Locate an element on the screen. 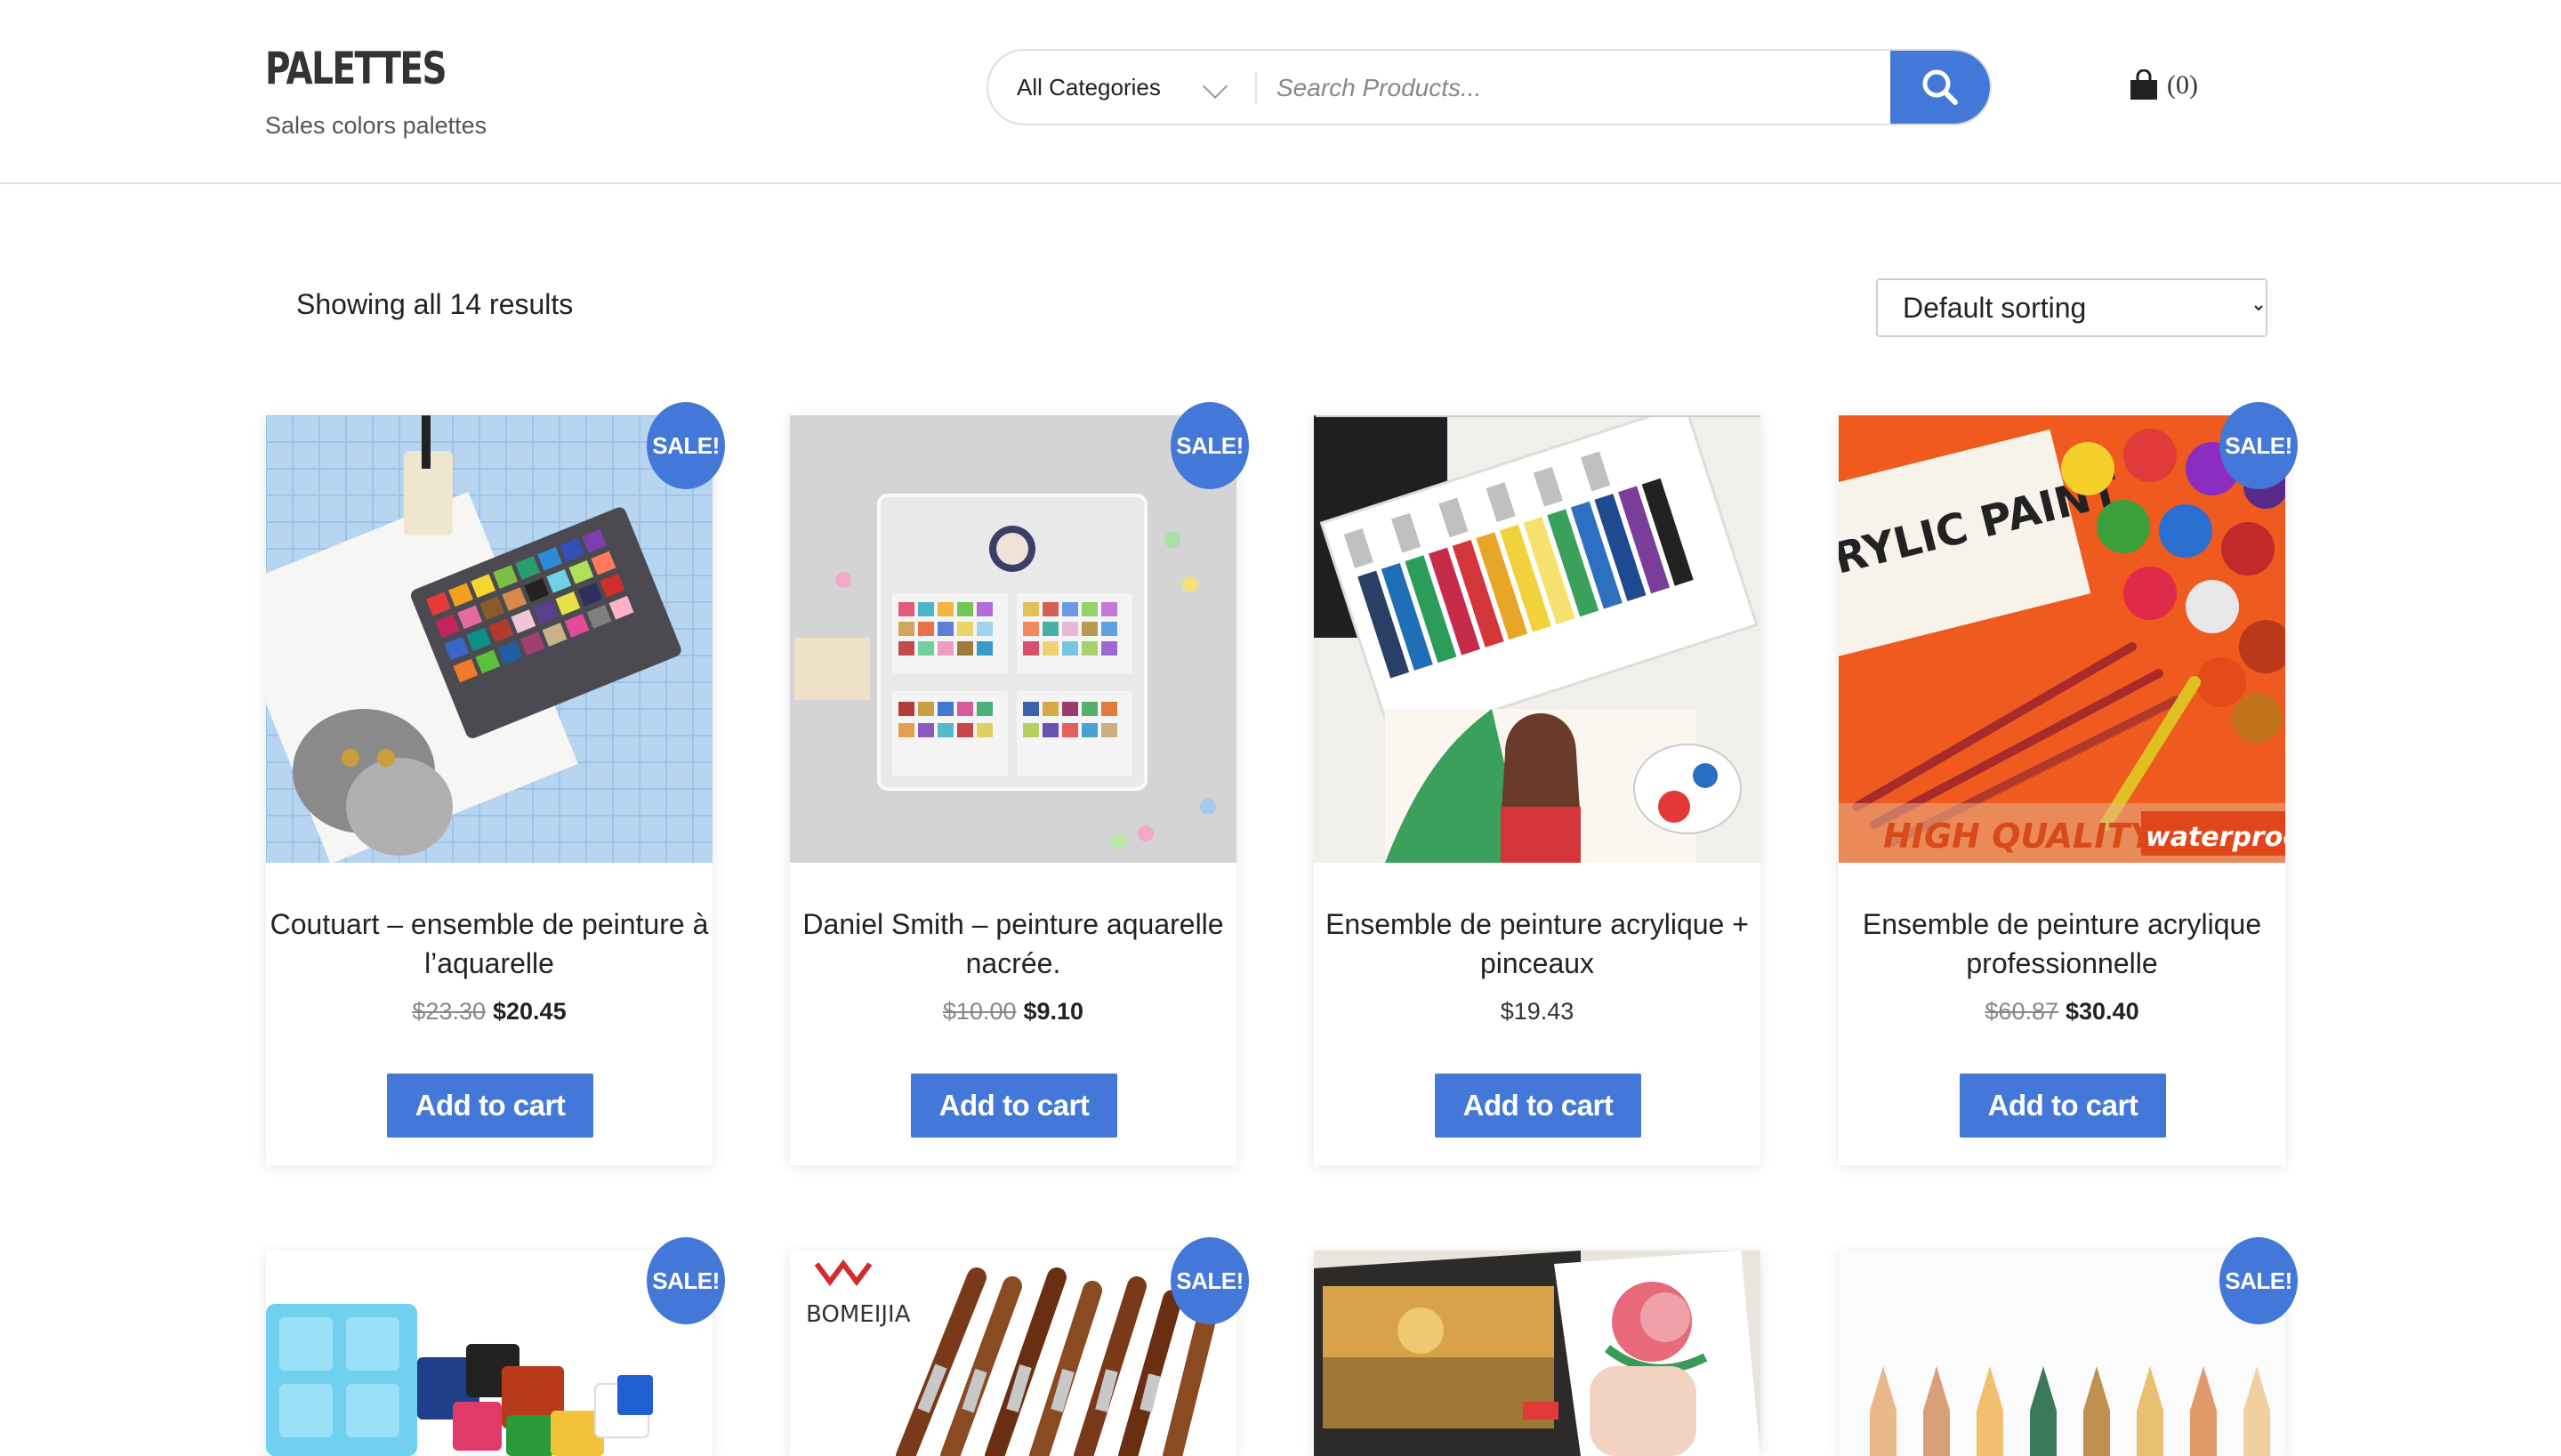 Image resolution: width=2561 pixels, height=1456 pixels. cart-link: (0) is located at coordinates (2163, 85).